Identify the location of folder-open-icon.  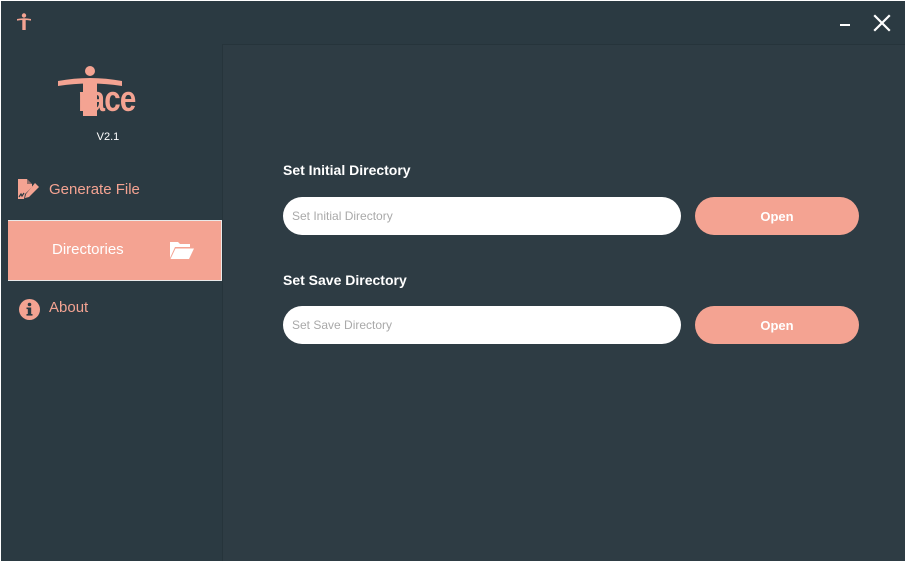
(182, 250).